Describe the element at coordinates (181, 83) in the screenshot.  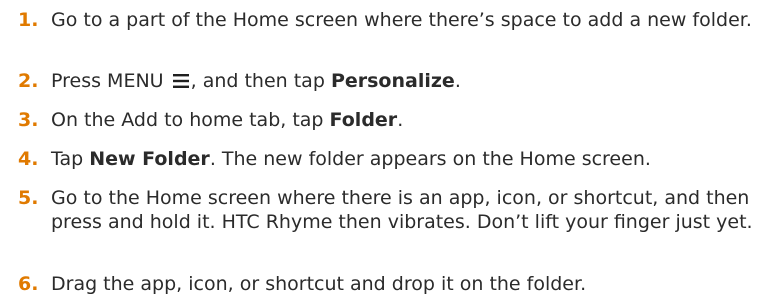
I see `menu-icon` at that location.